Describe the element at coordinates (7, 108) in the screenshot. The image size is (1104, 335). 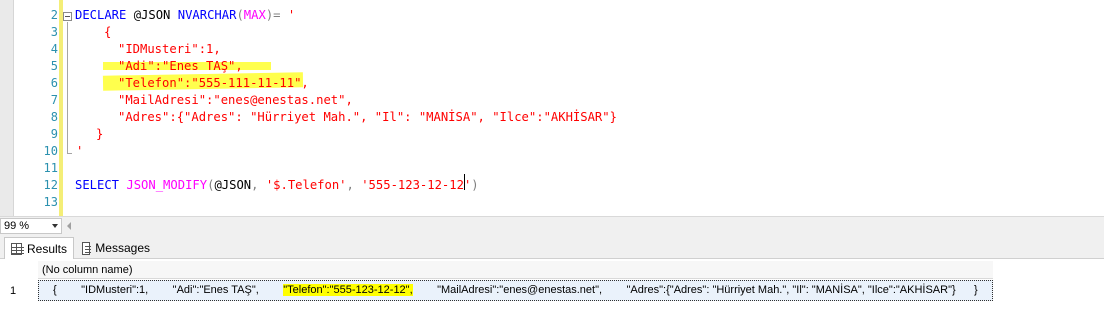
I see `selection-margin` at that location.